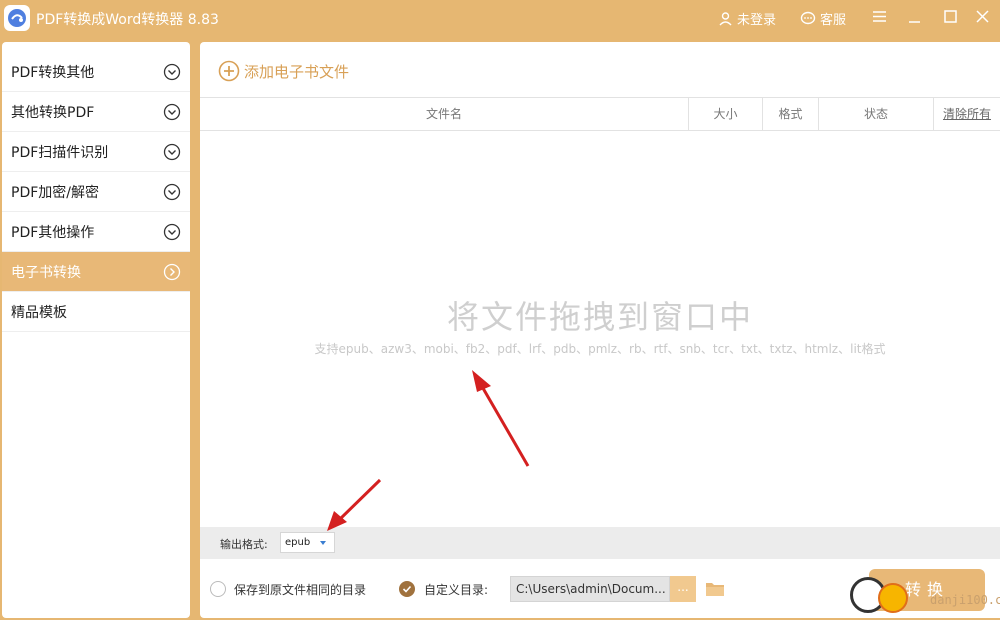 Image resolution: width=1000 pixels, height=620 pixels. Describe the element at coordinates (914, 22) in the screenshot. I see `minimize-icon` at that location.